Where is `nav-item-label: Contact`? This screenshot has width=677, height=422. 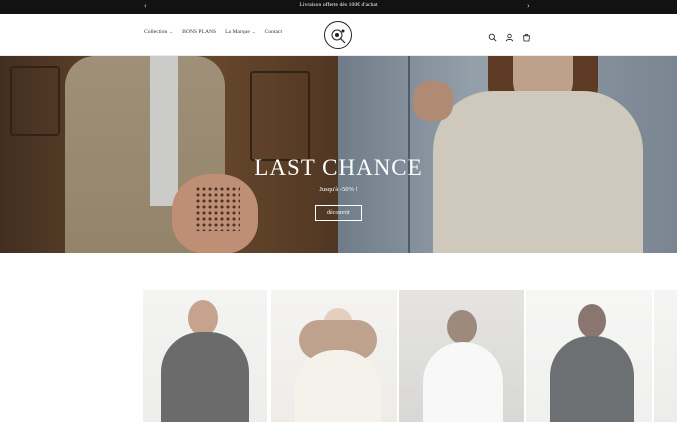 nav-item-label: Contact is located at coordinates (273, 32).